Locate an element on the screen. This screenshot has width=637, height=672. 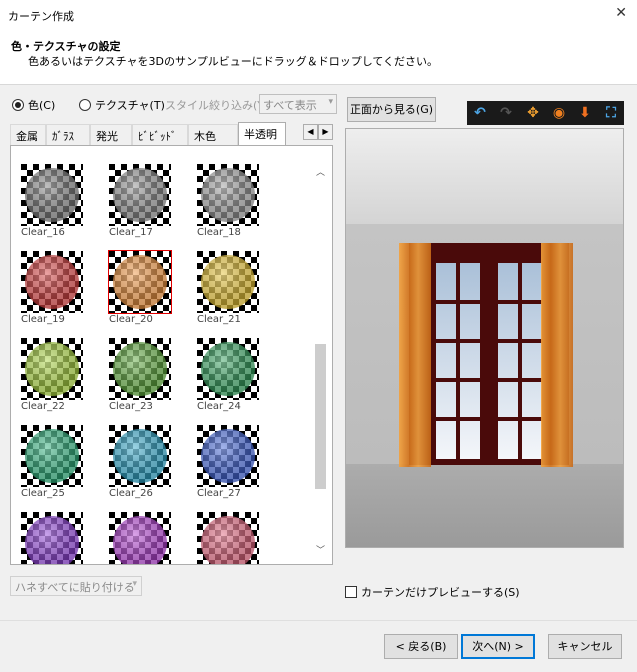
color-radio: 色(C) is located at coordinates (33, 105).